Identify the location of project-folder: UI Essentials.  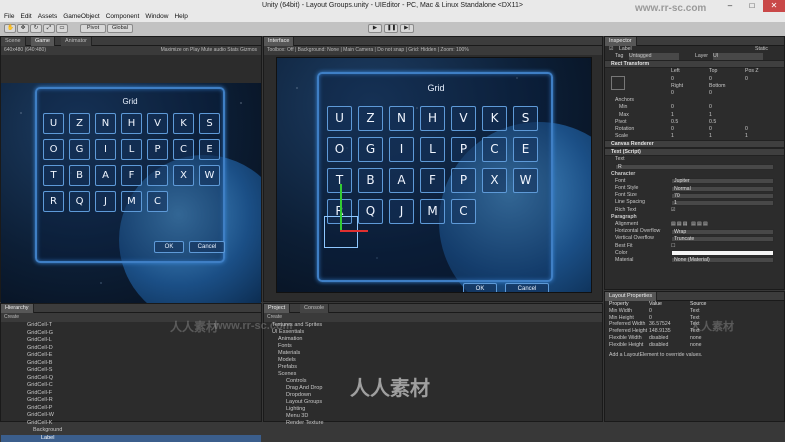
(437, 332).